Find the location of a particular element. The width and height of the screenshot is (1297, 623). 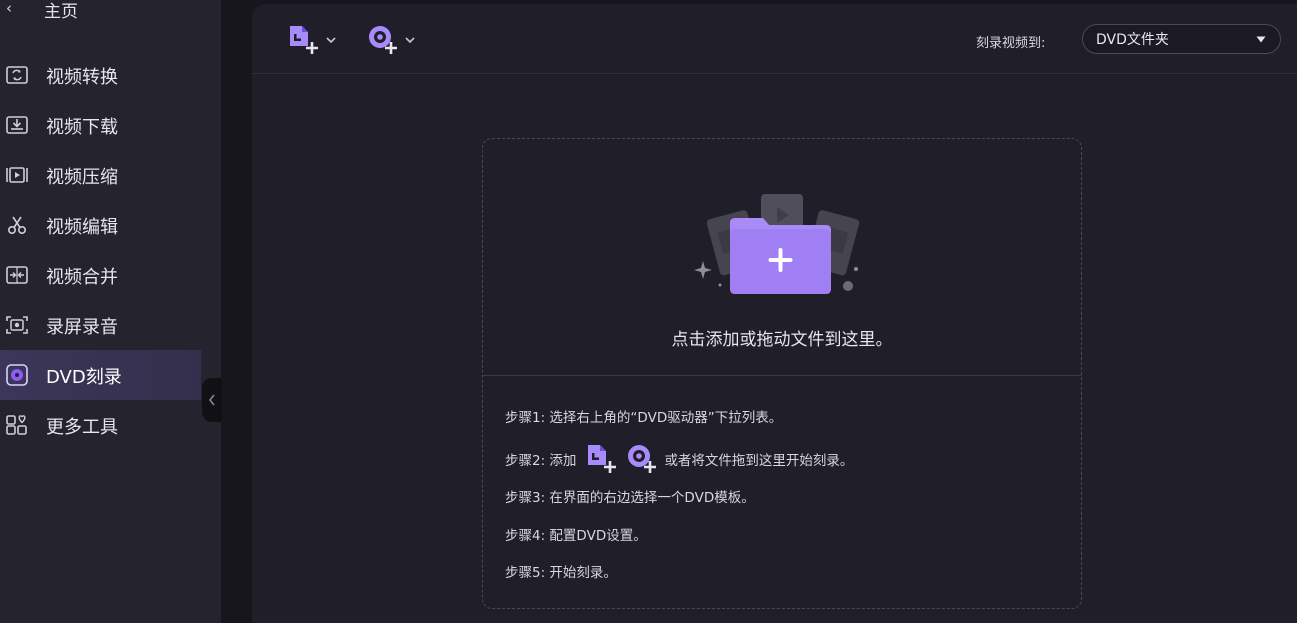

step-4: 步骤4: 配置DVD设置。 is located at coordinates (576, 536).